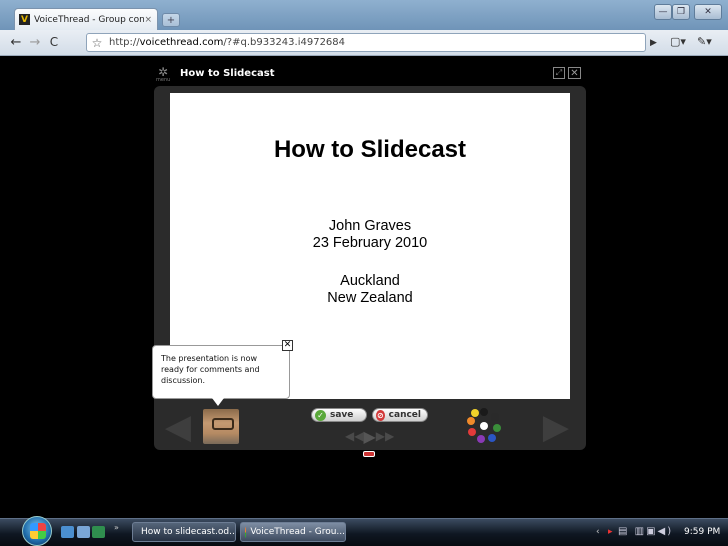 Image resolution: width=728 pixels, height=546 pixels. Describe the element at coordinates (354, 436) in the screenshot. I see `rewind-icon: ◀◀` at that location.